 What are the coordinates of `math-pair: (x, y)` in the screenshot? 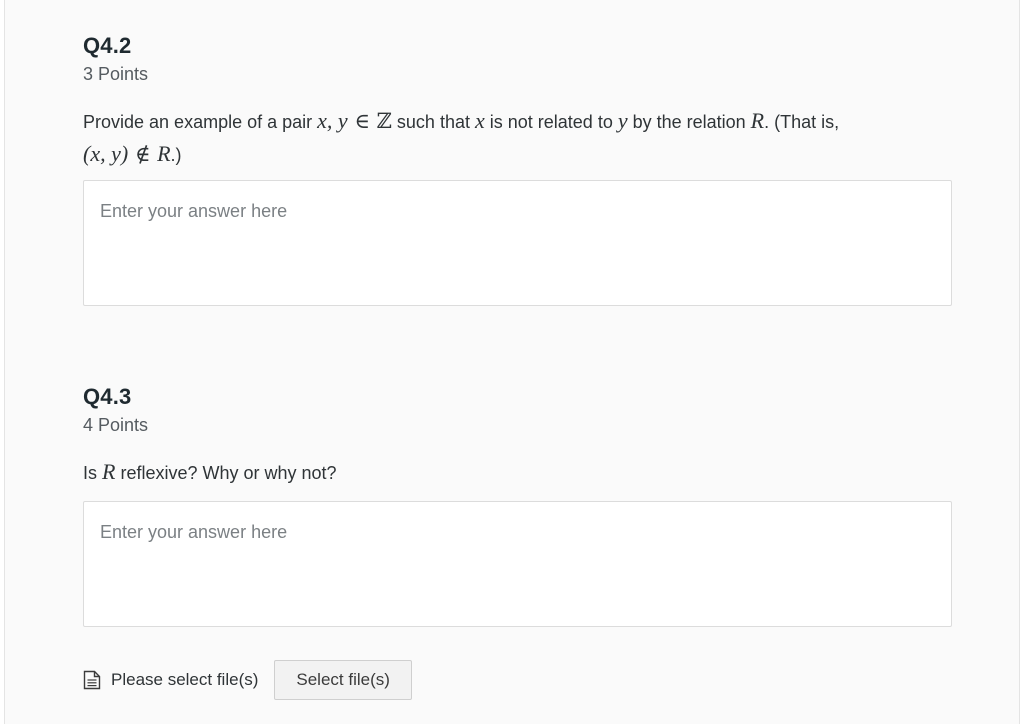 It's located at (106, 153).